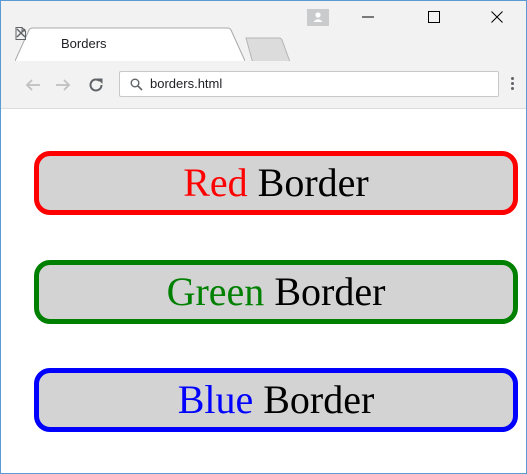 Image resolution: width=527 pixels, height=474 pixels. Describe the element at coordinates (318, 17) in the screenshot. I see `profile-icon` at that location.